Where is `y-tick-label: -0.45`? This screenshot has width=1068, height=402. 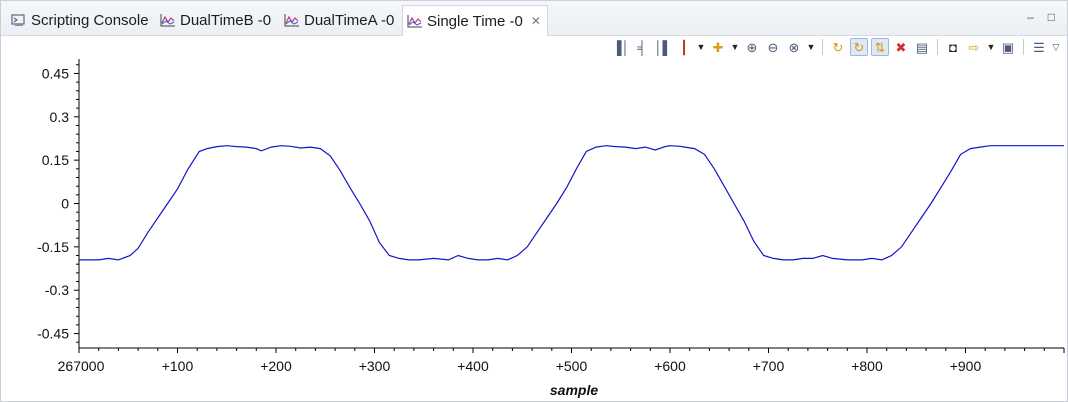 y-tick-label: -0.45 is located at coordinates (53, 334).